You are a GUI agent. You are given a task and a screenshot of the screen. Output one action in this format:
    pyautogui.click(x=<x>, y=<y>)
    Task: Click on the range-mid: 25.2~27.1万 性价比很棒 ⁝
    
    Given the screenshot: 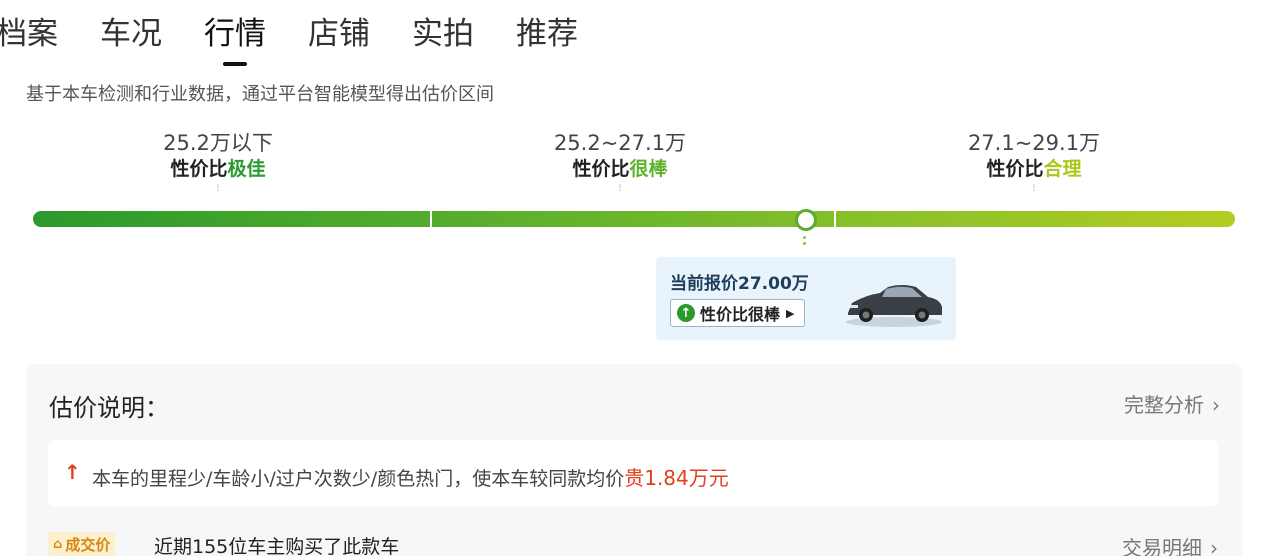 What is the action you would take?
    pyautogui.click(x=620, y=162)
    